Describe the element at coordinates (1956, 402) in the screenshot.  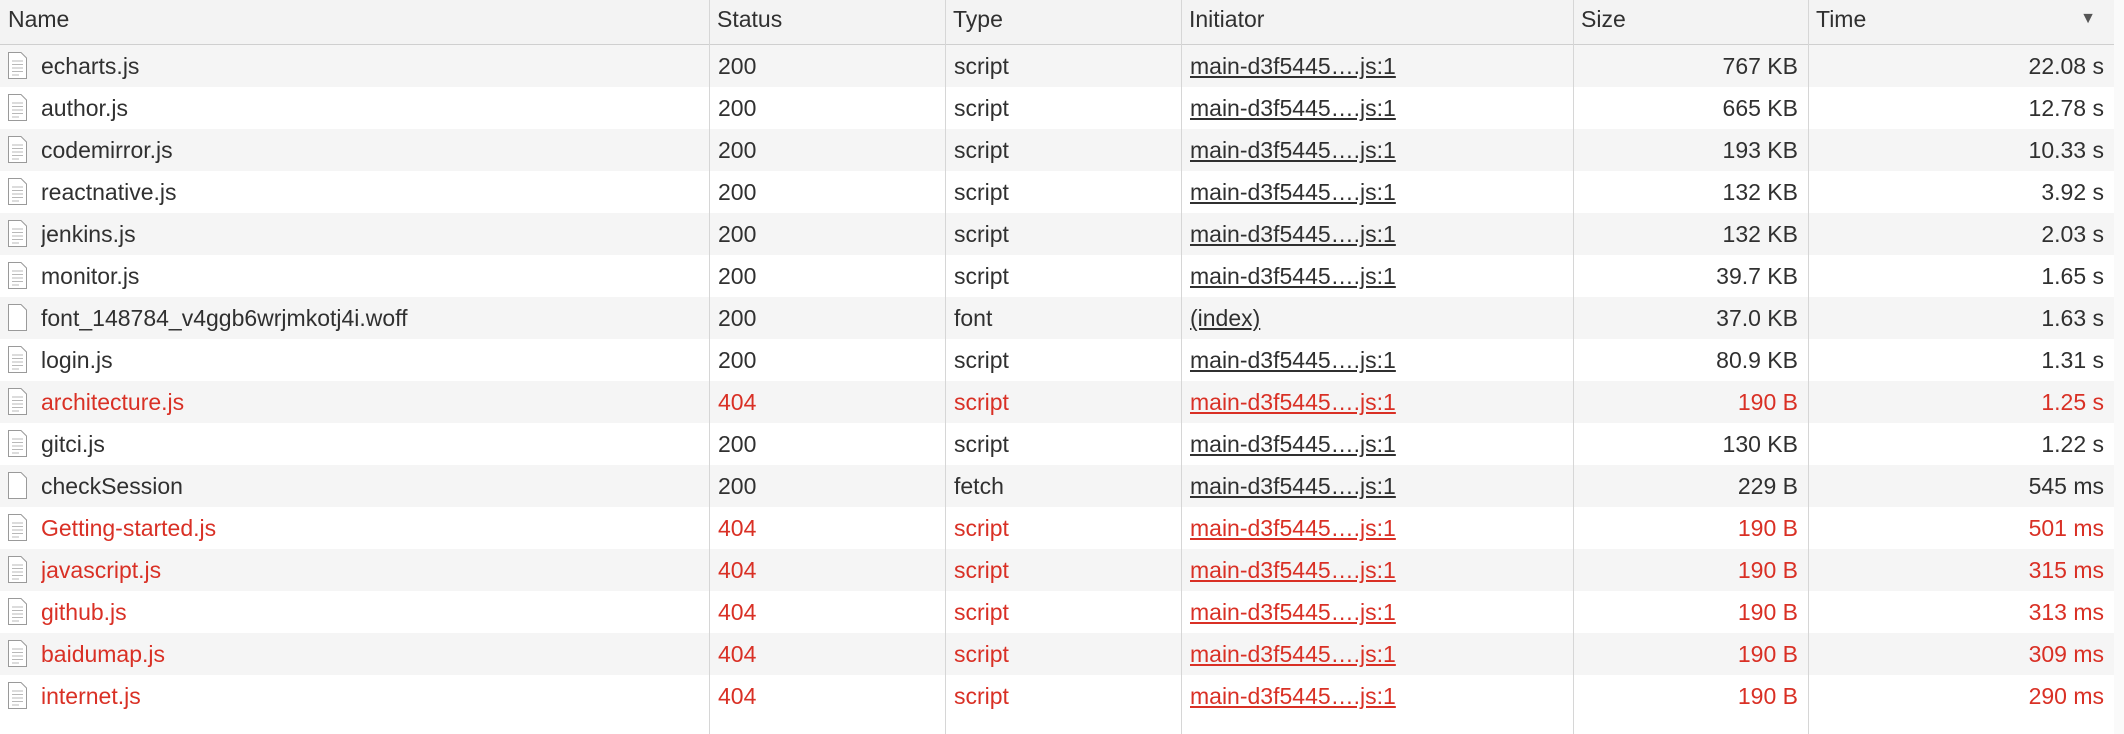
I see `request-time-cell: 1.25 s` at that location.